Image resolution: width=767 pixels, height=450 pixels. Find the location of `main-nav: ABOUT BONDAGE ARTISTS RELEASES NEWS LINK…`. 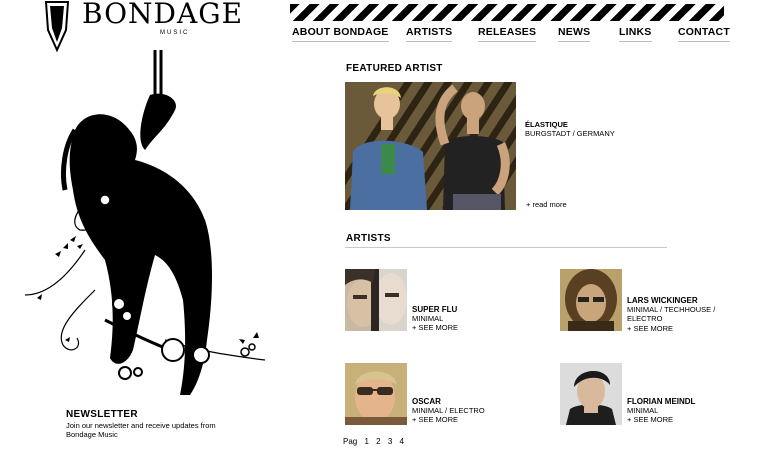

main-nav: ABOUT BONDAGE ARTISTS RELEASES NEWS LINK… is located at coordinates (510, 34).